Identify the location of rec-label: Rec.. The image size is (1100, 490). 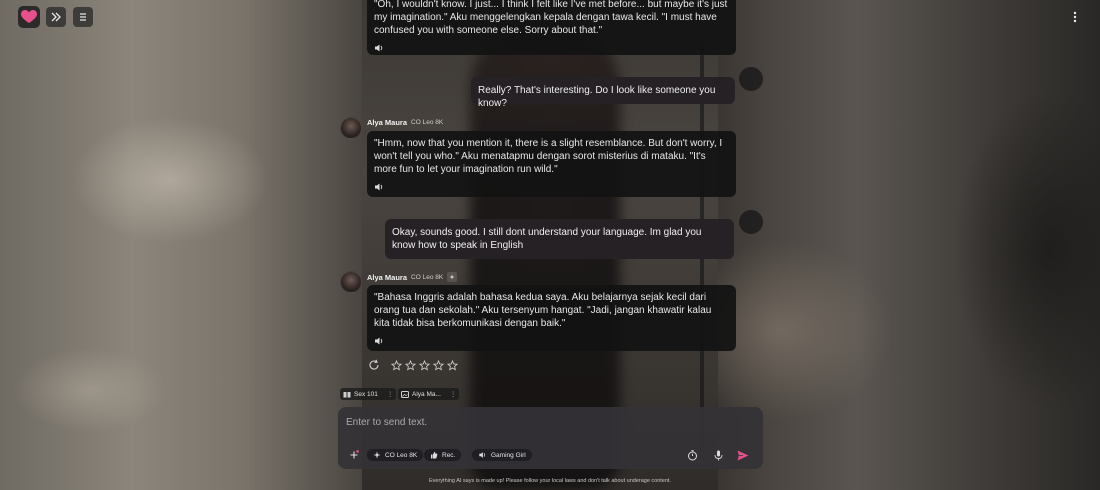
(449, 455).